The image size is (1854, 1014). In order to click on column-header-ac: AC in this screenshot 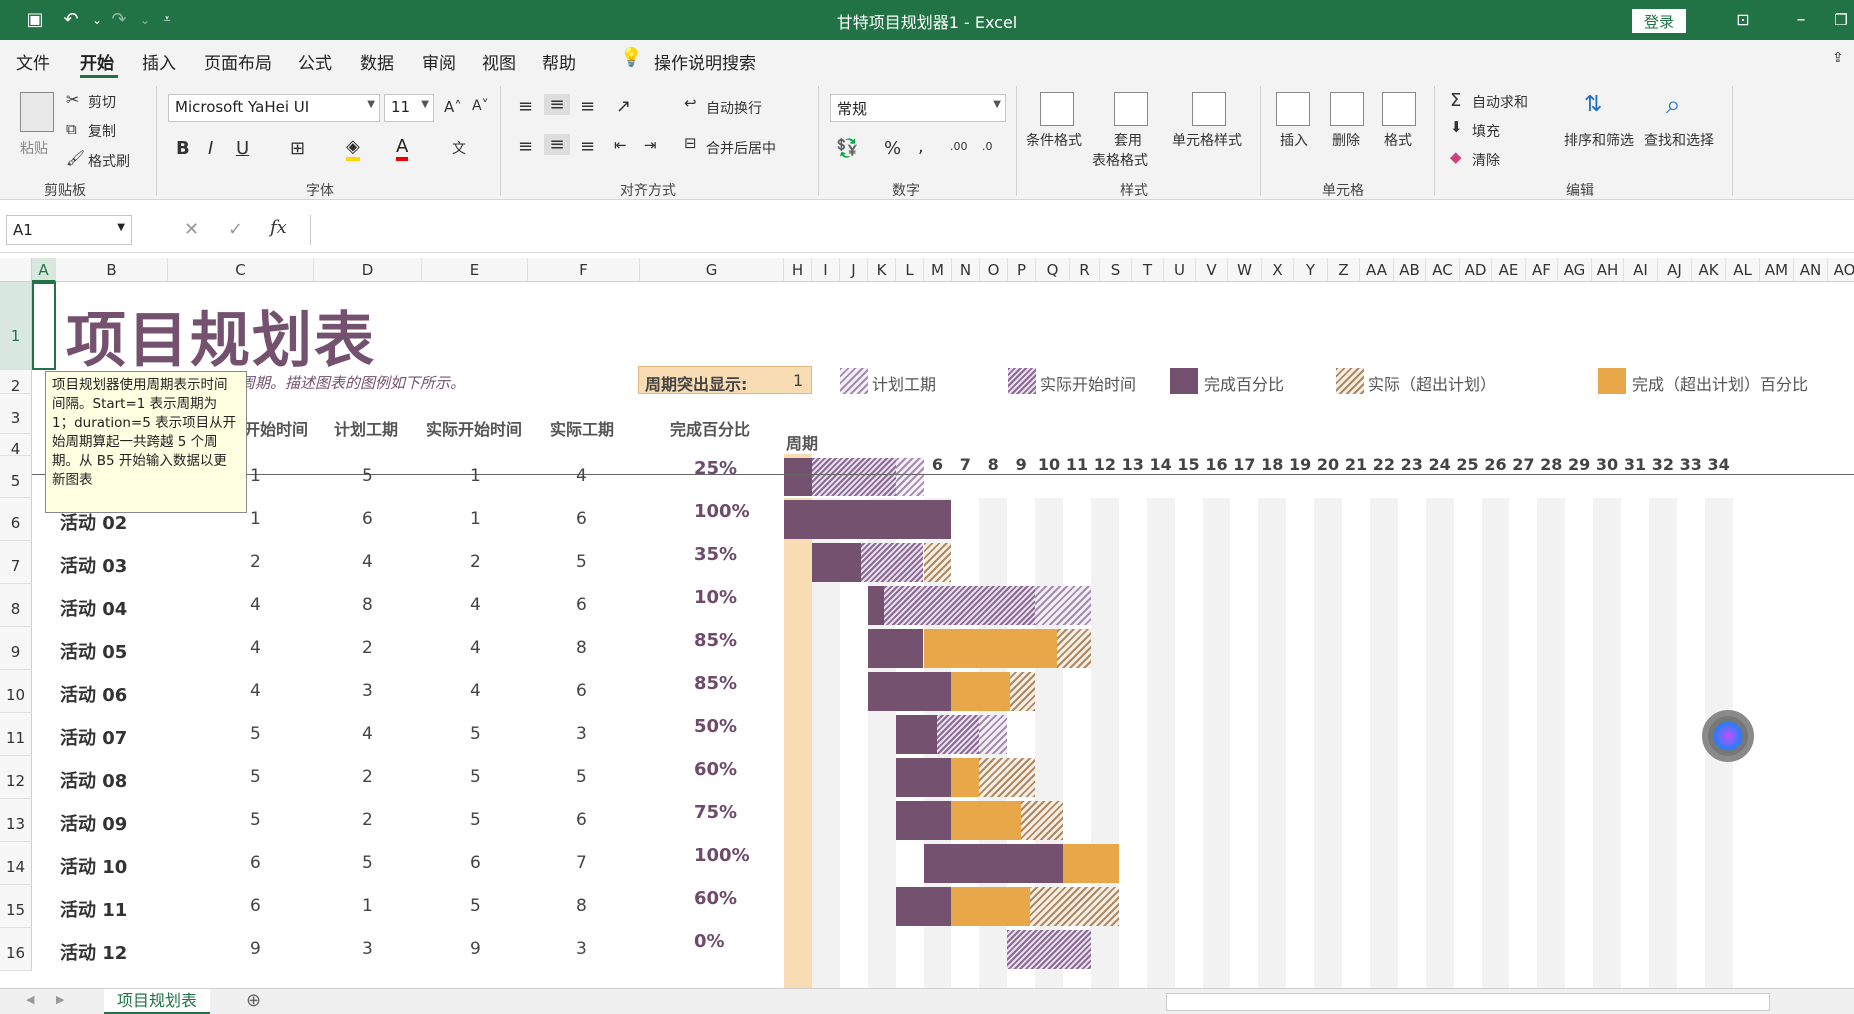, I will do `click(1443, 270)`.